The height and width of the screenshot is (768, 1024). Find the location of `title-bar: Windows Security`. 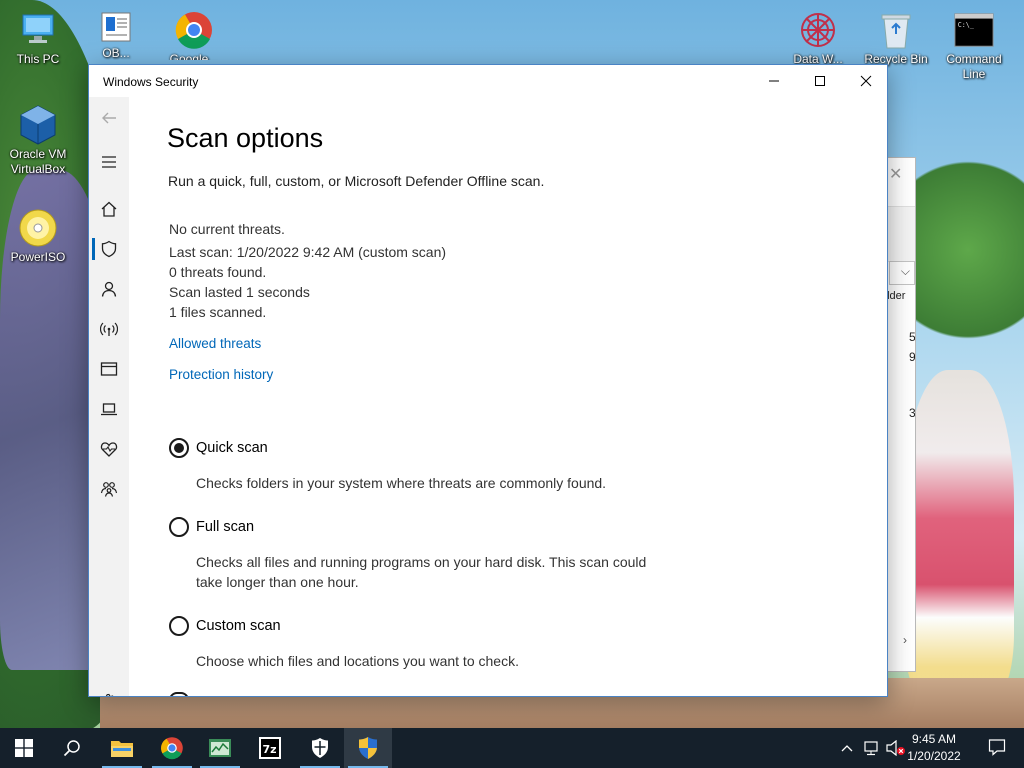

title-bar: Windows Security is located at coordinates (488, 81).